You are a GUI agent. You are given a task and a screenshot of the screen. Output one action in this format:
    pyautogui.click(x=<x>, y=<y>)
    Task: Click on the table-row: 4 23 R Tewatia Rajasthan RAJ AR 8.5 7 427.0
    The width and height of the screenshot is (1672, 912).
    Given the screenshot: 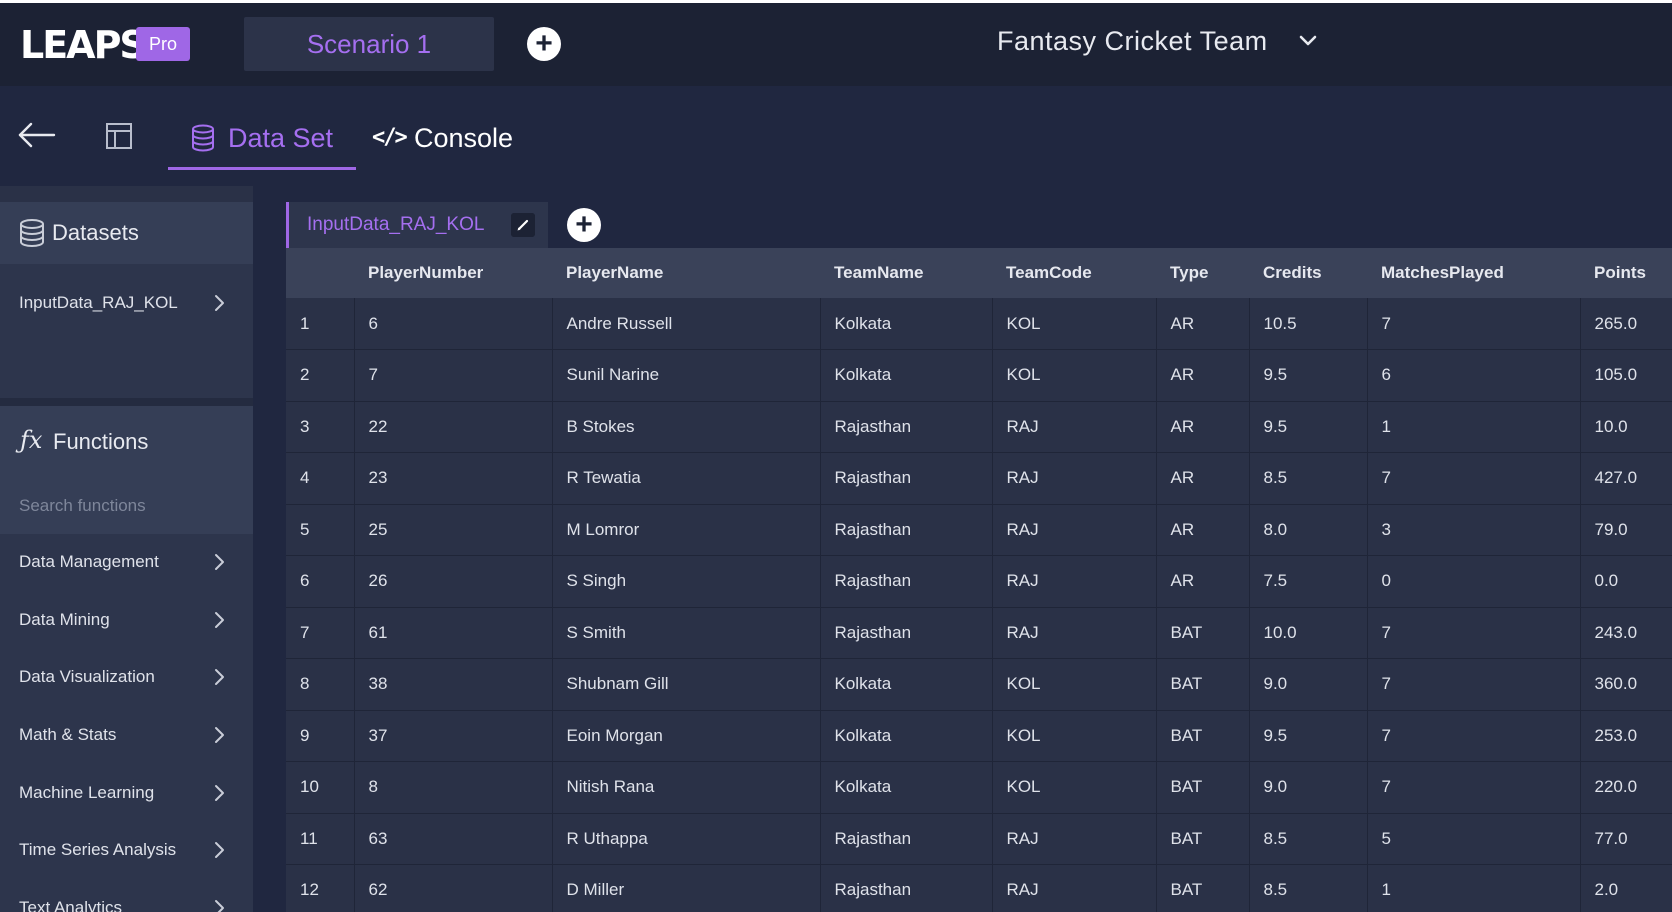 What is the action you would take?
    pyautogui.click(x=979, y=478)
    